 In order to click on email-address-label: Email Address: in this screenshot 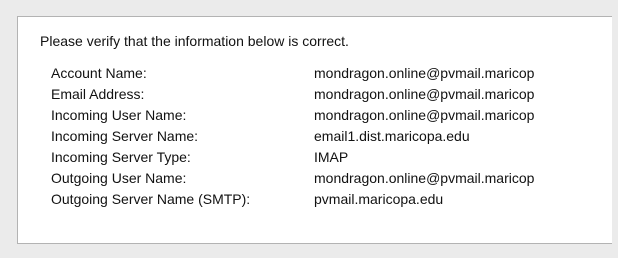, I will do `click(98, 94)`.